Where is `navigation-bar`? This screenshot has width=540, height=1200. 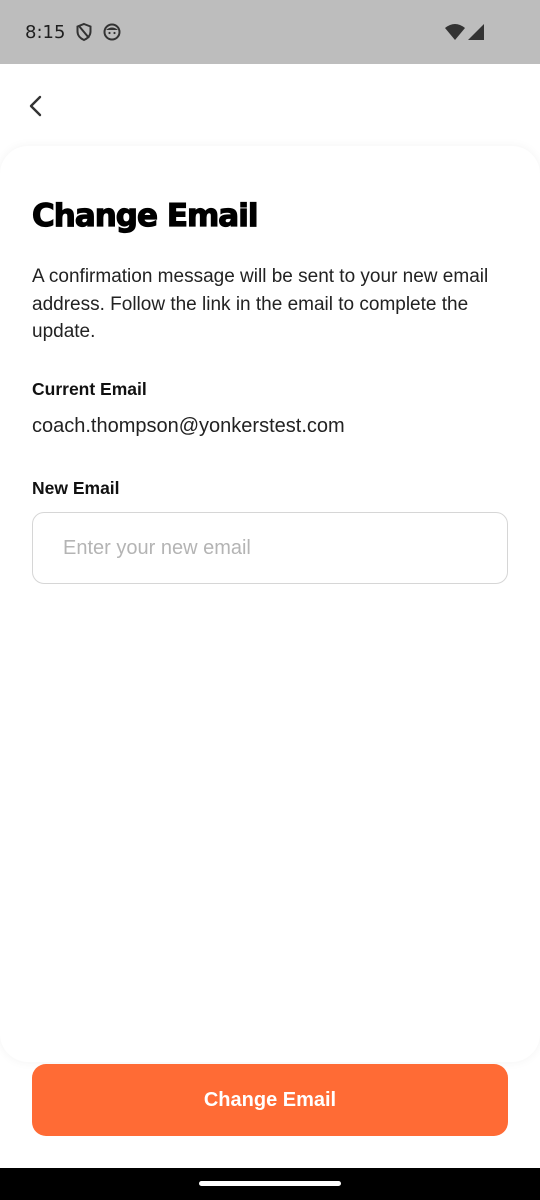
navigation-bar is located at coordinates (270, 1184).